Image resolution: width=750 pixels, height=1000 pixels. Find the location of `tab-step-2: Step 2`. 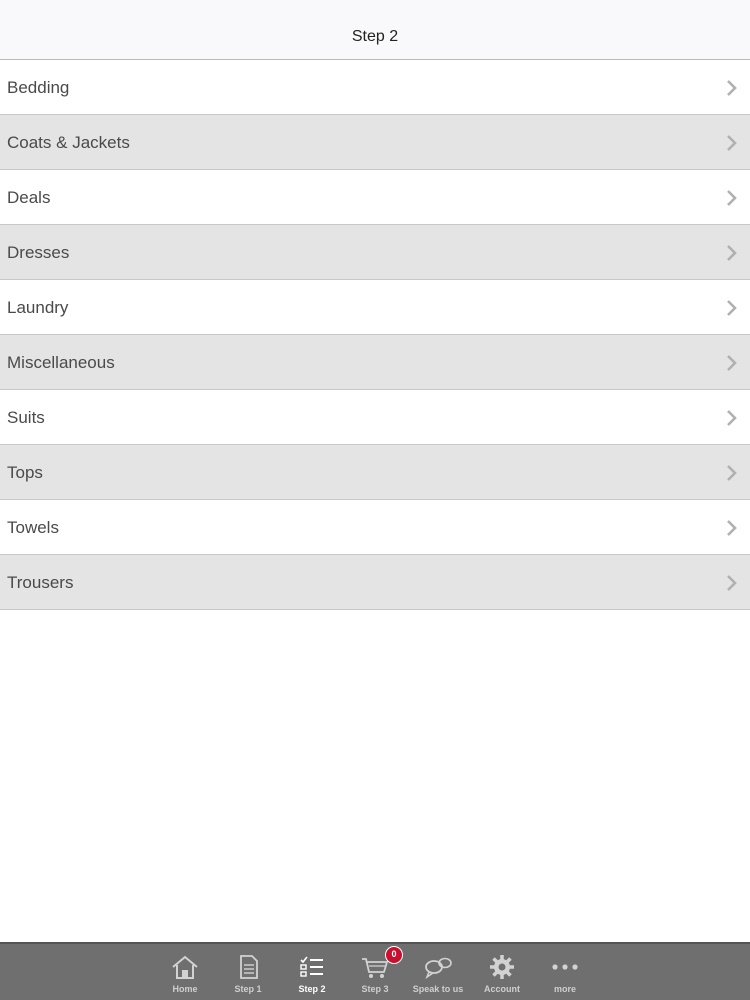

tab-step-2: Step 2 is located at coordinates (312, 972).